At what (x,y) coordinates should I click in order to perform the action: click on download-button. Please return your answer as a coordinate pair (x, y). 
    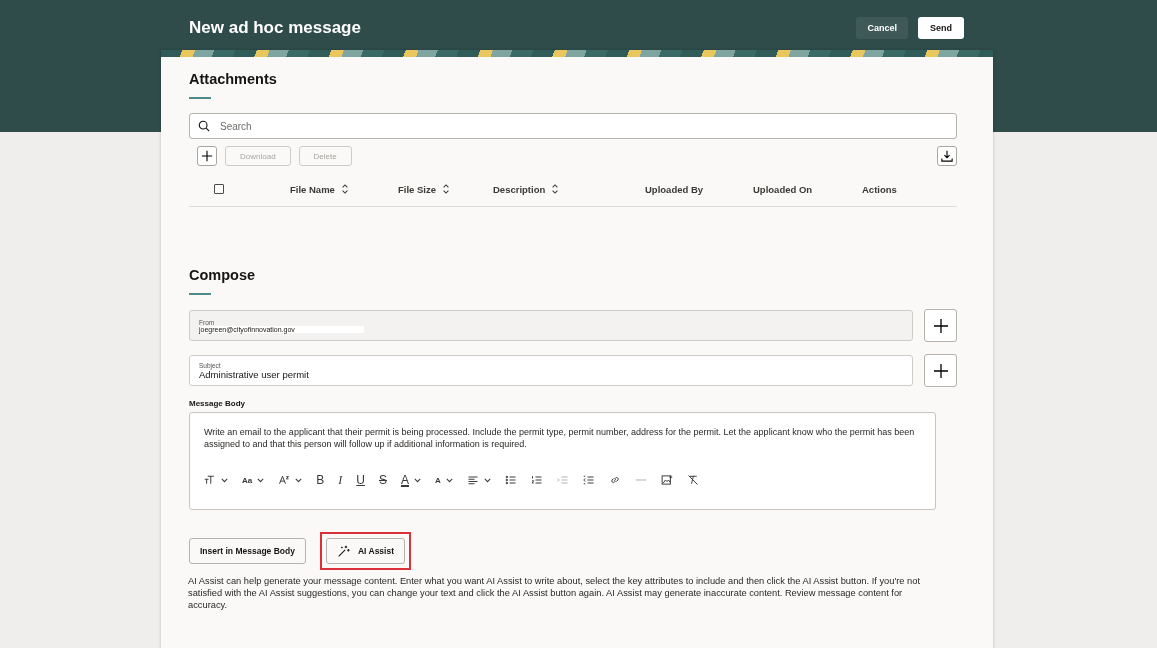
    Looking at the image, I should click on (947, 156).